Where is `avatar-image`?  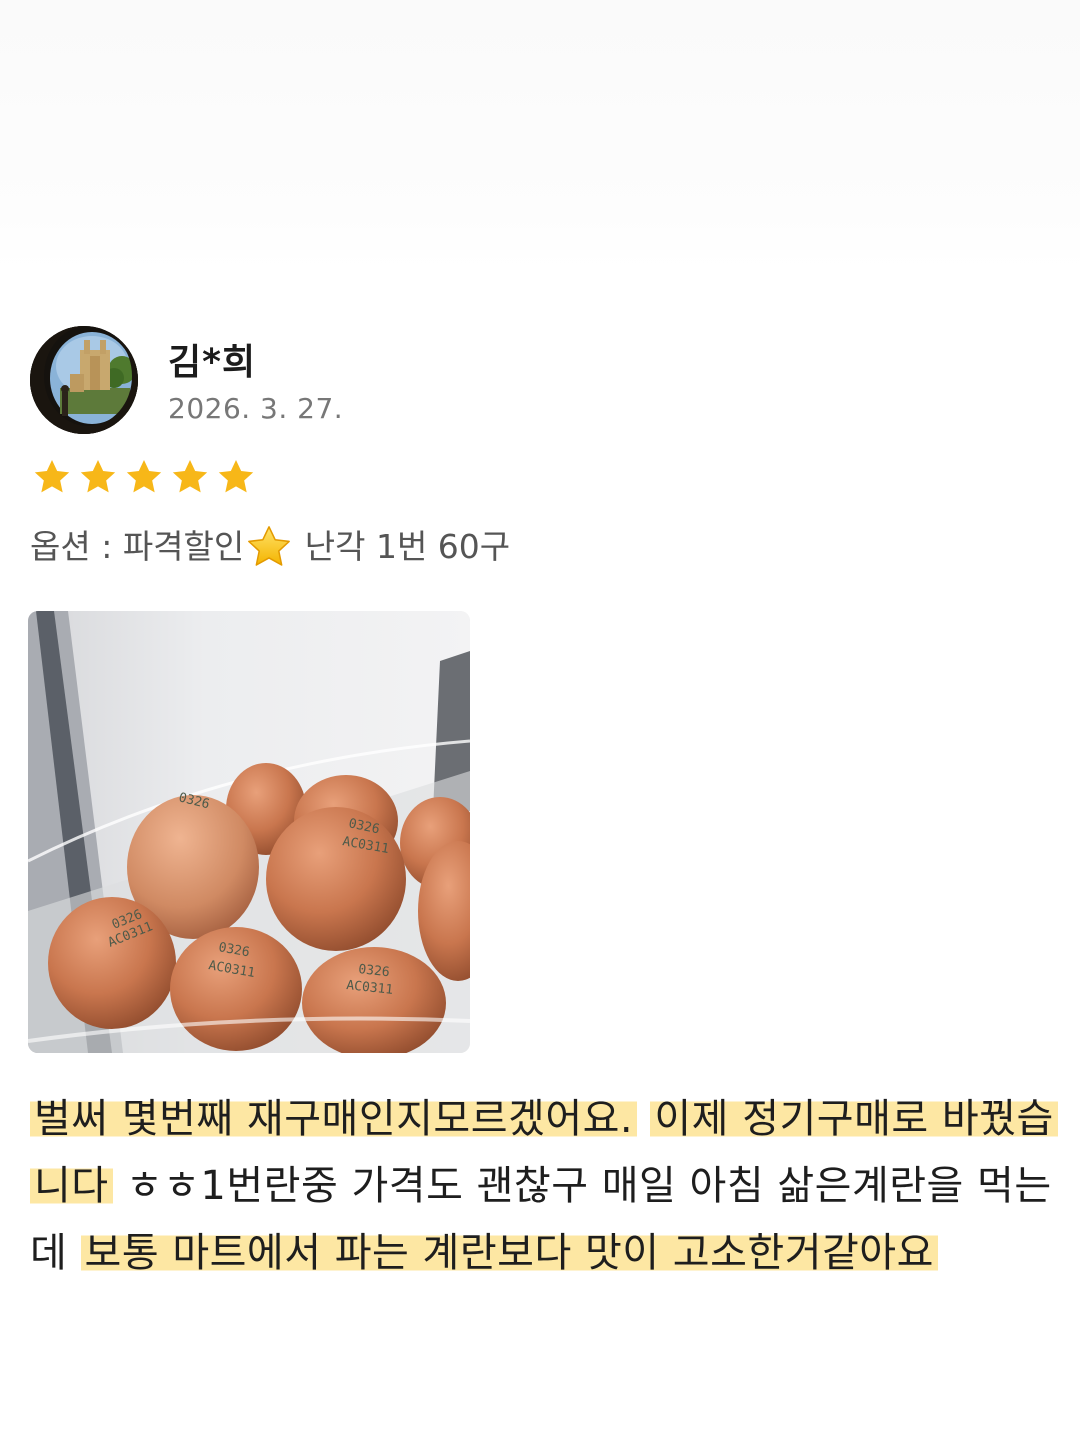
avatar-image is located at coordinates (84, 380).